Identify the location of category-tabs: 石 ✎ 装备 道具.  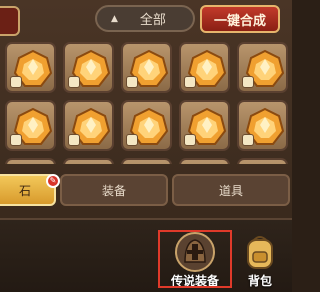
(146, 190).